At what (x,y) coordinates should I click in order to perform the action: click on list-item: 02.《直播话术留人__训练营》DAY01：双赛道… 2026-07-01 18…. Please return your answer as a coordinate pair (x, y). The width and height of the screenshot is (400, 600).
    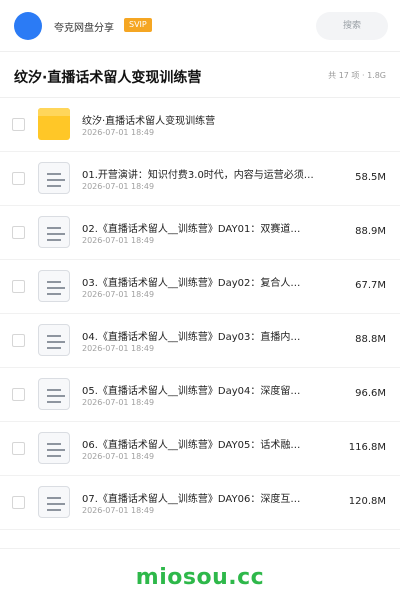
    Looking at the image, I should click on (200, 233).